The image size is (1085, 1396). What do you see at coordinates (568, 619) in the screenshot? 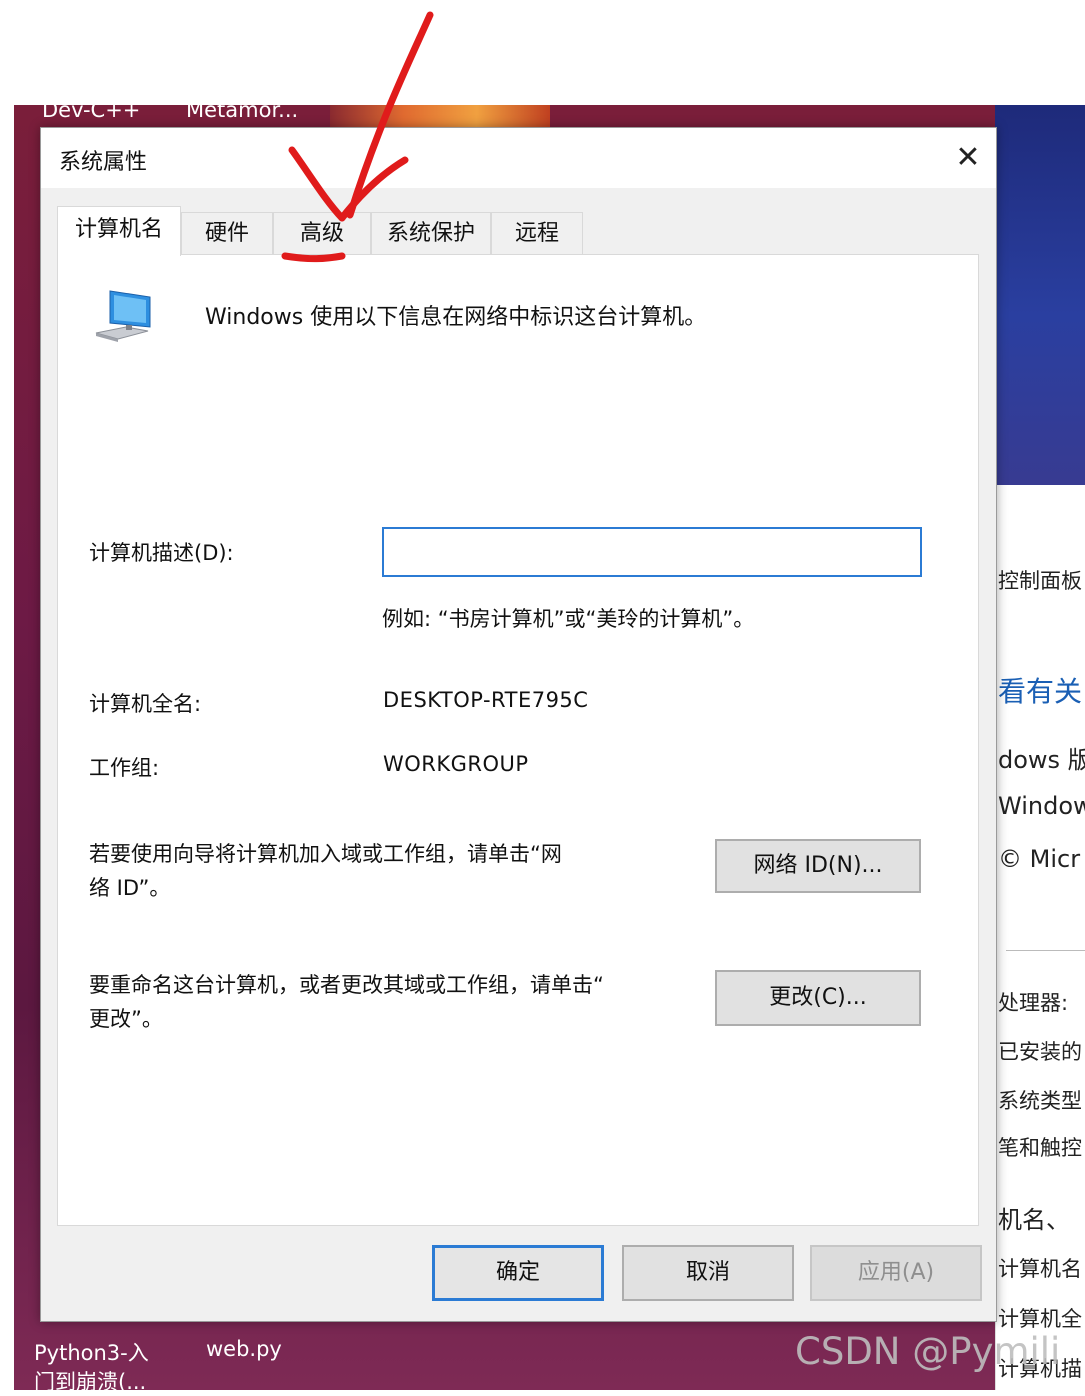
I see `description-example: 例如: “书房计算机”或“美玲的计算机”。` at bounding box center [568, 619].